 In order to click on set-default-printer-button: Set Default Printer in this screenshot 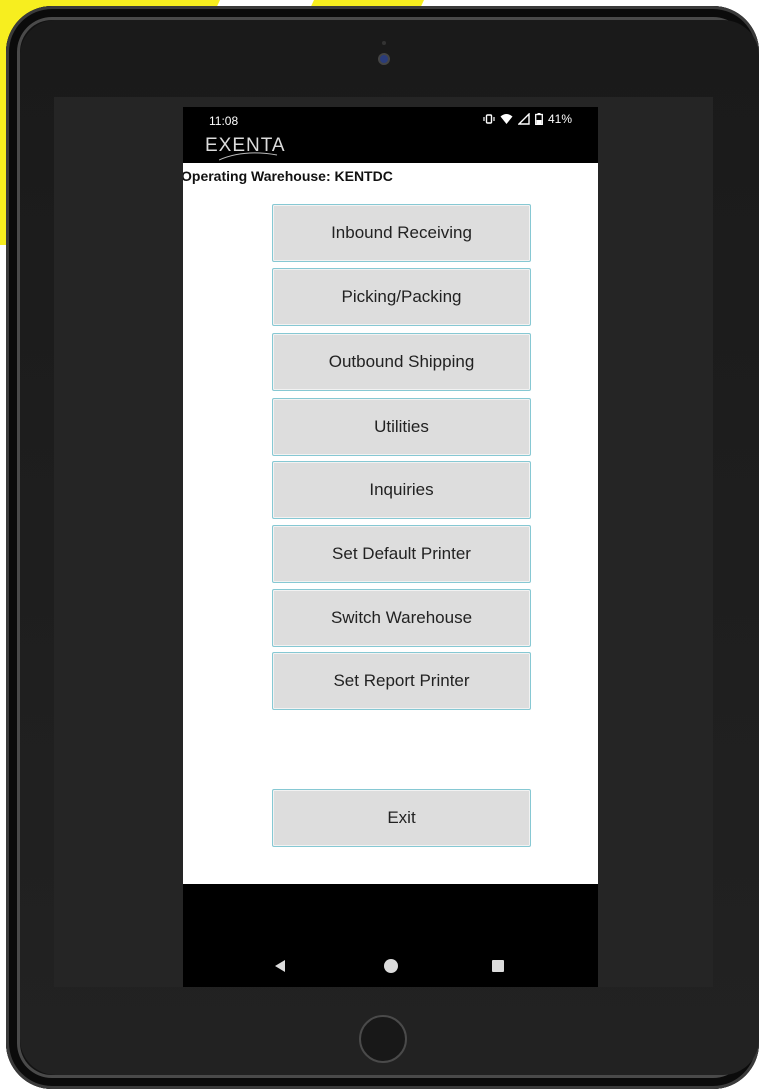, I will do `click(401, 554)`.